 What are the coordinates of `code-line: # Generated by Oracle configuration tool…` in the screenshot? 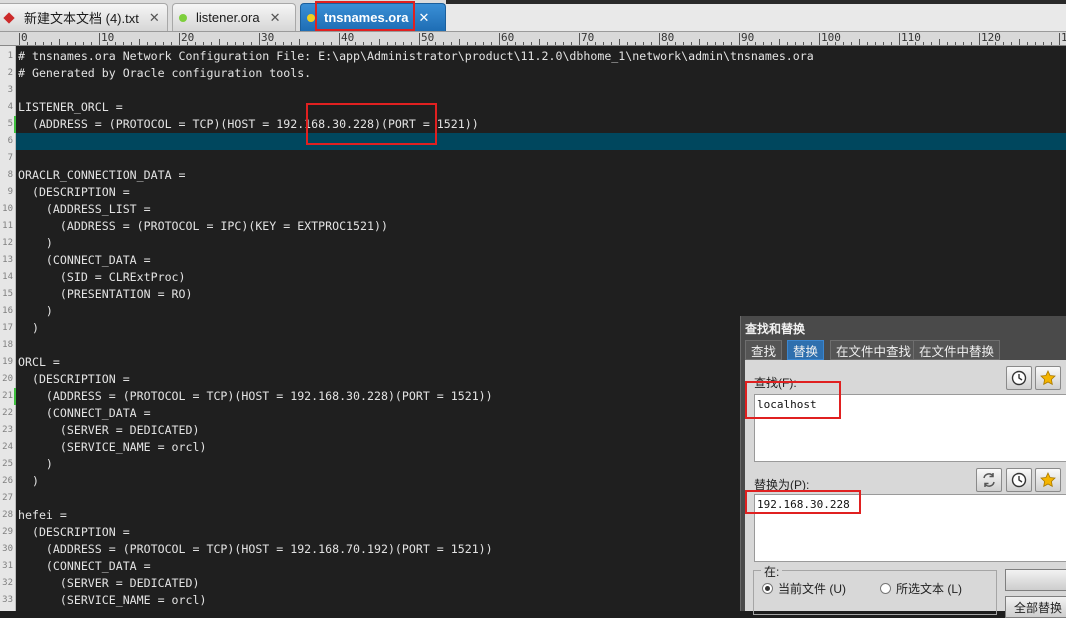 It's located at (164, 73).